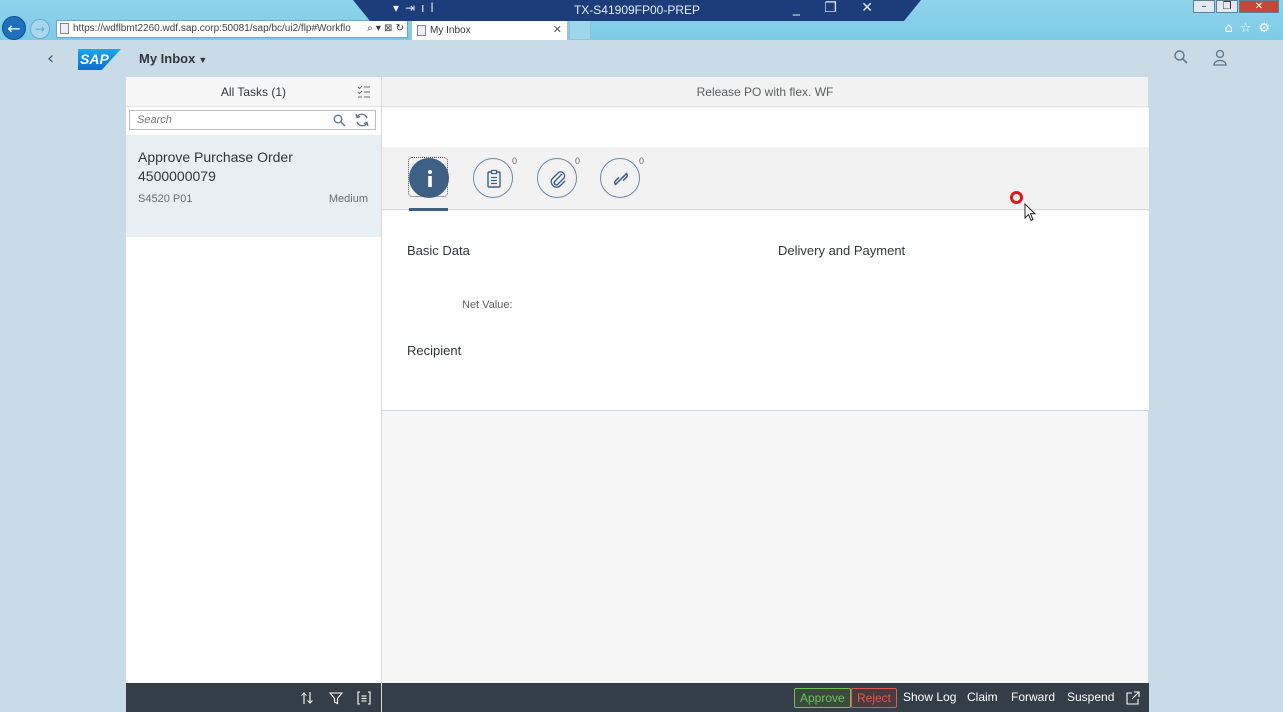 This screenshot has width=1283, height=712. Describe the element at coordinates (1220, 58) in the screenshot. I see `user-icon` at that location.